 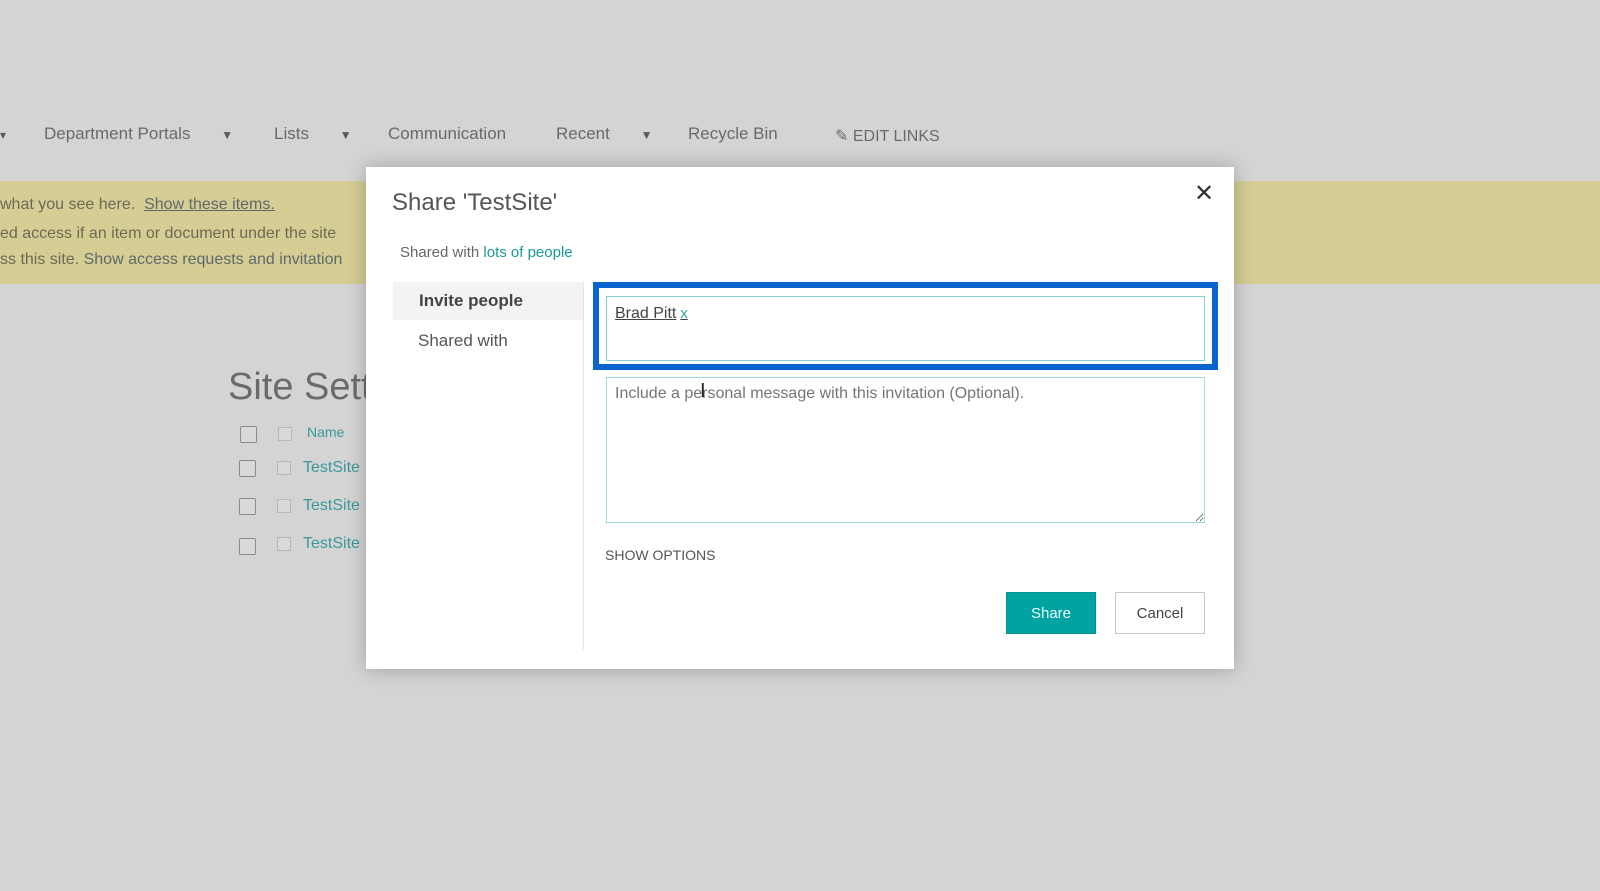 I want to click on nav-label: Recent, so click(x=583, y=133).